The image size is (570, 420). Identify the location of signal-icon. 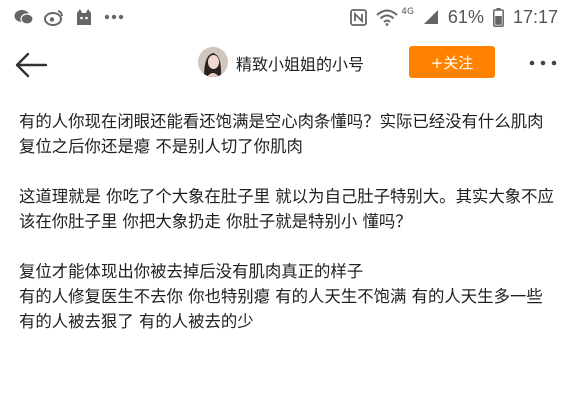
(431, 17).